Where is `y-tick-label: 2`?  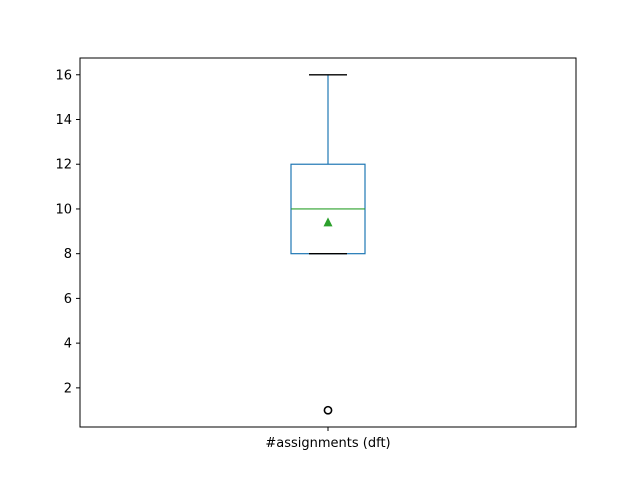
y-tick-label: 2 is located at coordinates (68, 388).